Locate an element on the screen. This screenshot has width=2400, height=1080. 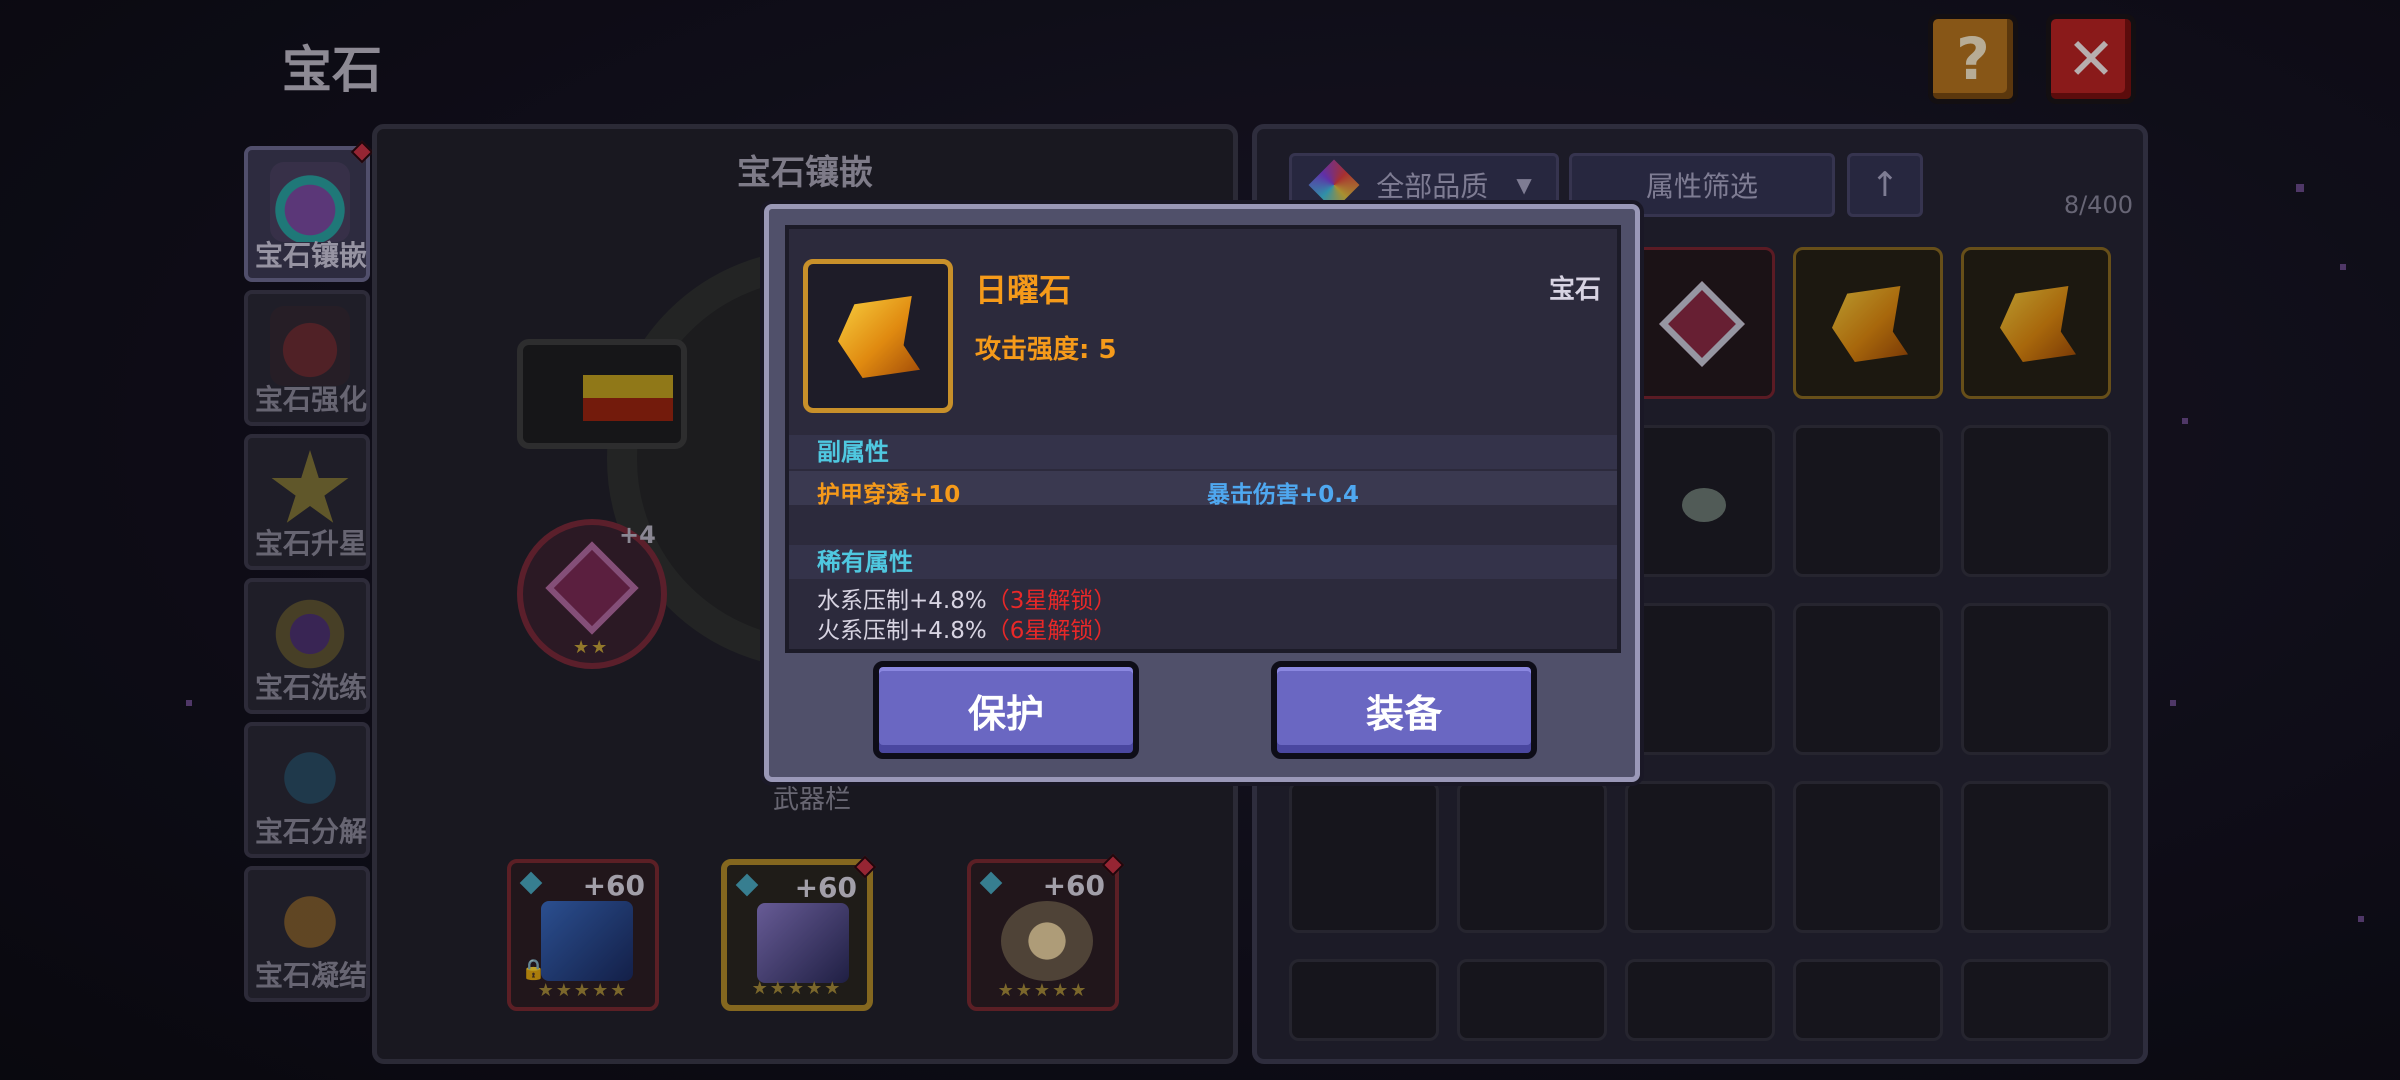
sub-stat-crit-damage: 暴击伤害+0.4 is located at coordinates (1283, 495).